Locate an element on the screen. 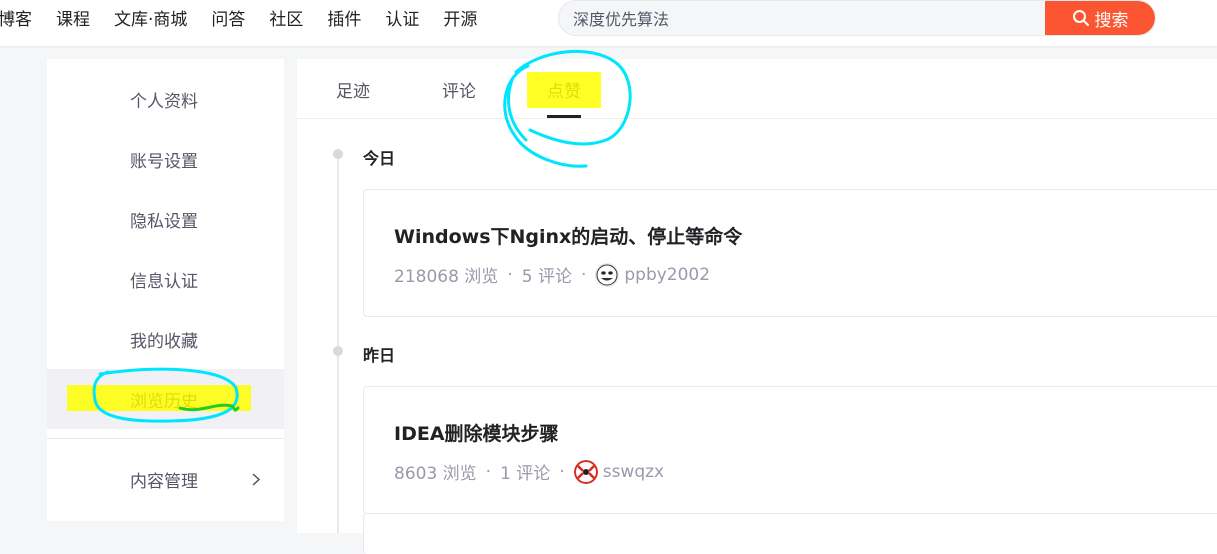 Image resolution: width=1217 pixels, height=554 pixels. day-label-yesterday: 昨日 is located at coordinates (379, 355).